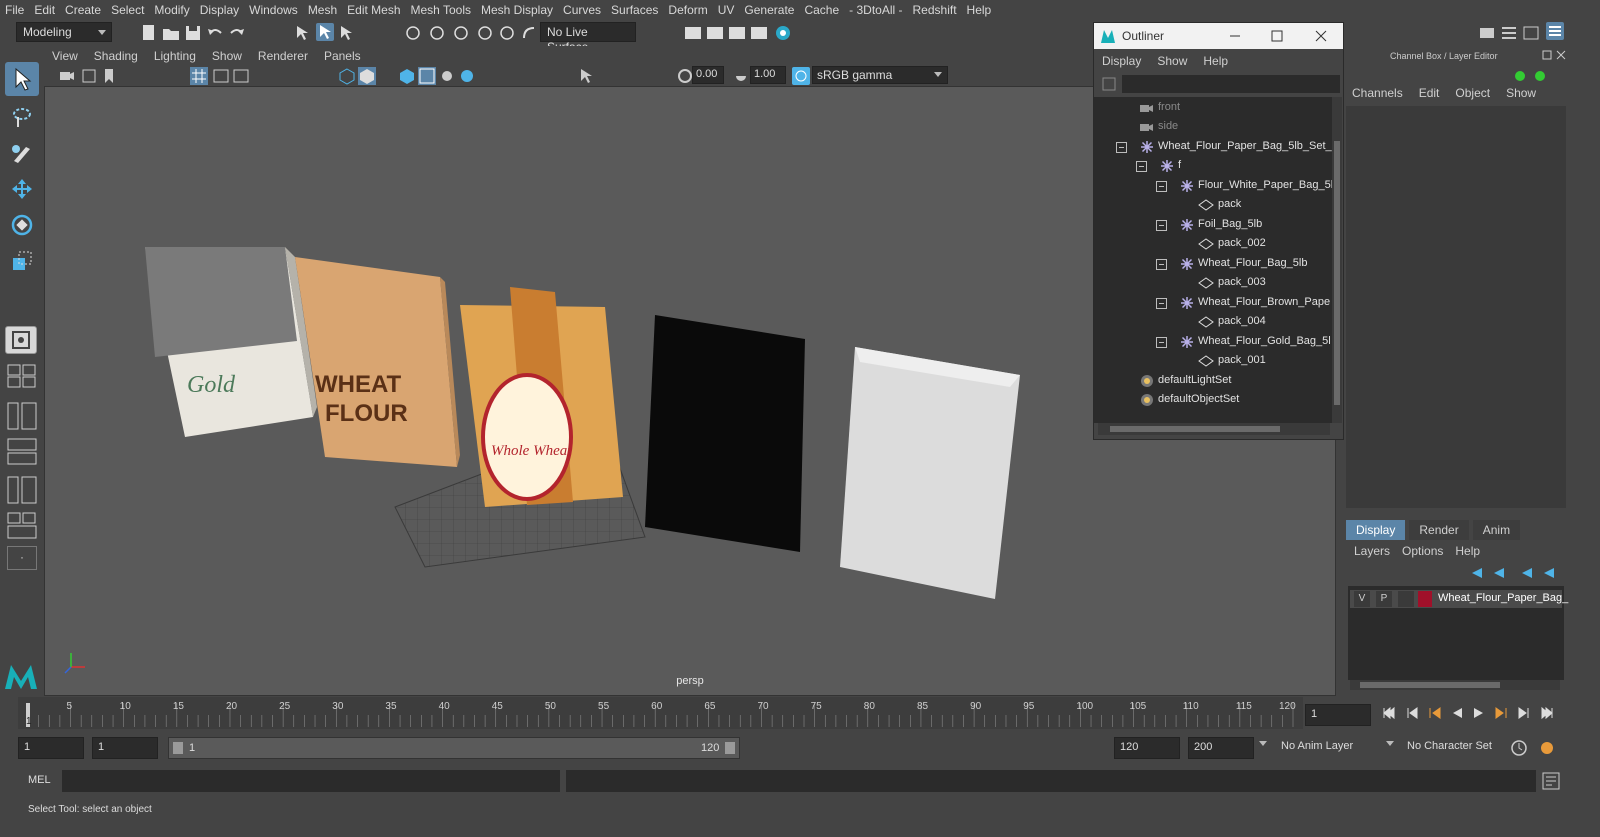 This screenshot has height=837, width=1600. I want to click on textured-icon, so click(407, 76).